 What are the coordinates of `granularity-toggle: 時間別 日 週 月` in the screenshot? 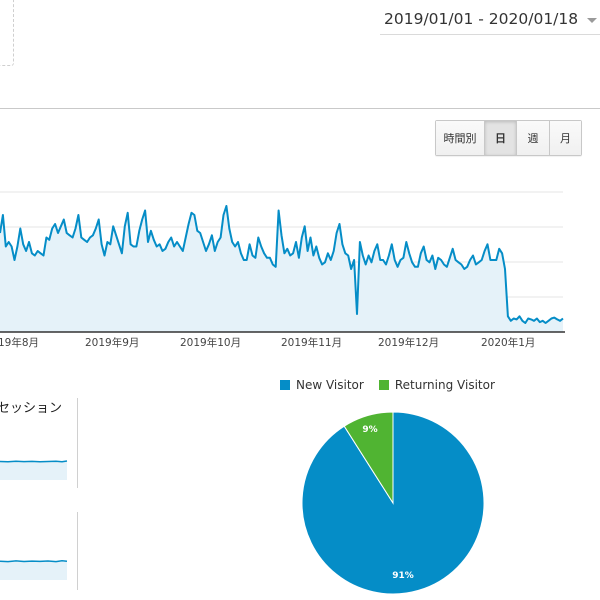 It's located at (508, 138).